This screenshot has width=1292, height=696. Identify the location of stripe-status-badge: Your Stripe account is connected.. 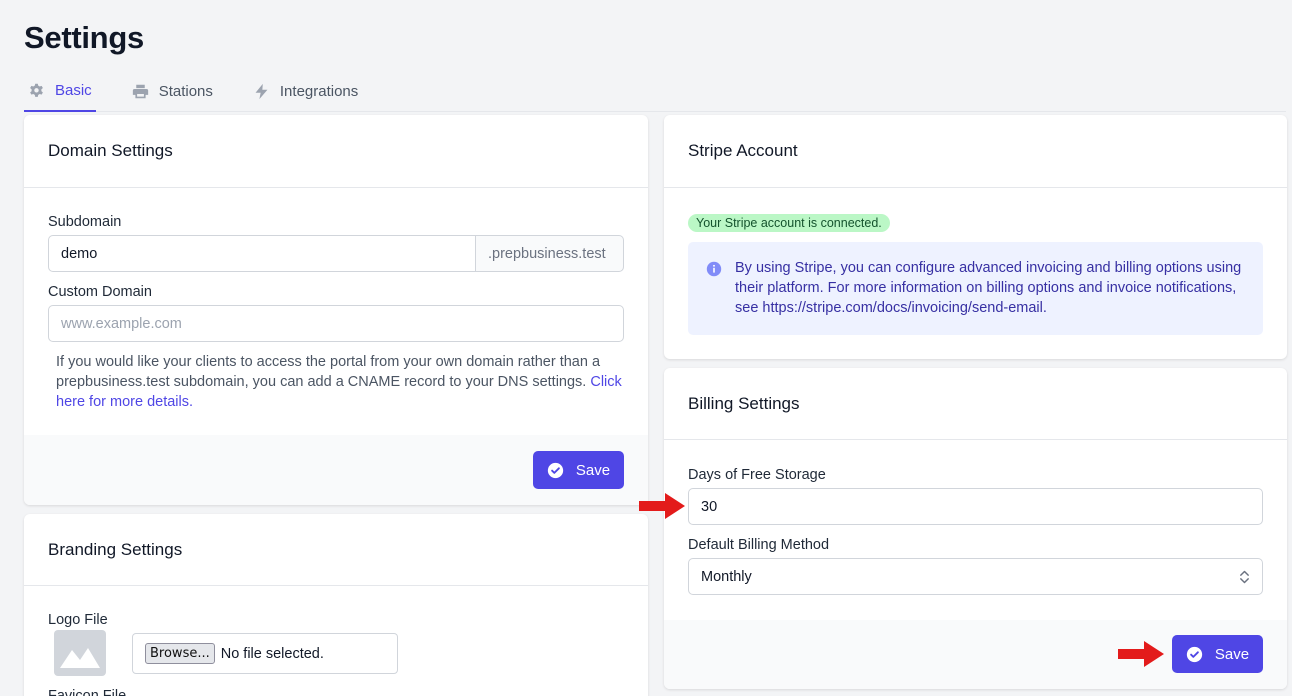
(789, 223).